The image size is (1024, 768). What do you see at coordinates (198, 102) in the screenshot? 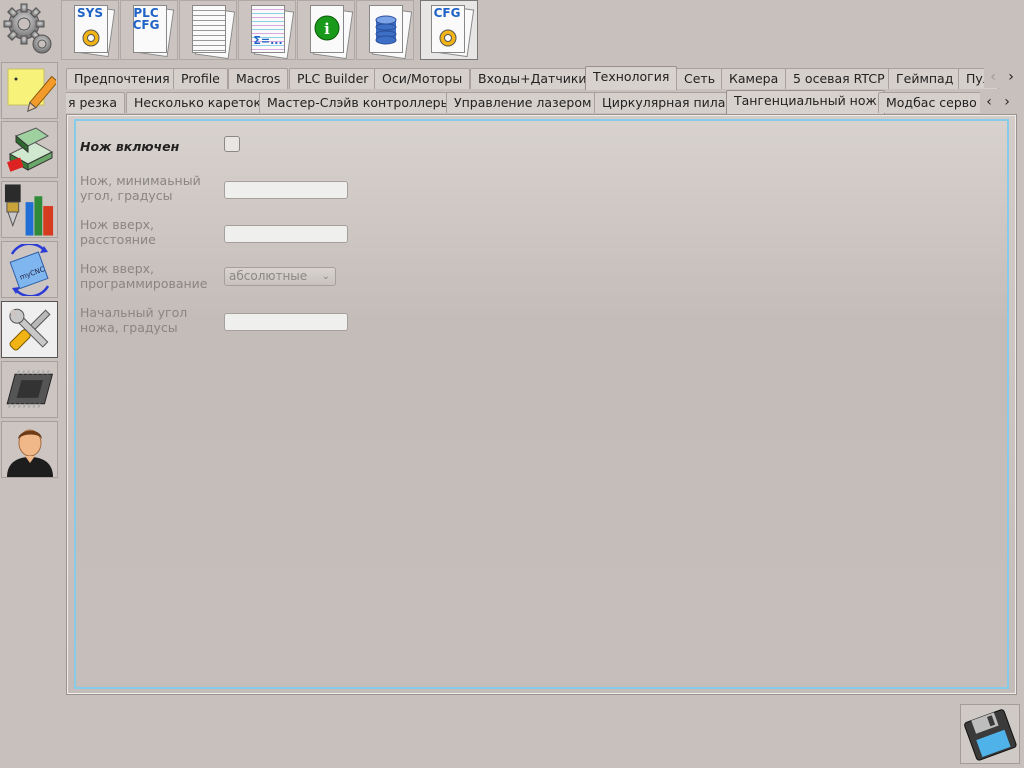
I see `tab-multiple-carriages: Несколько кареток` at bounding box center [198, 102].